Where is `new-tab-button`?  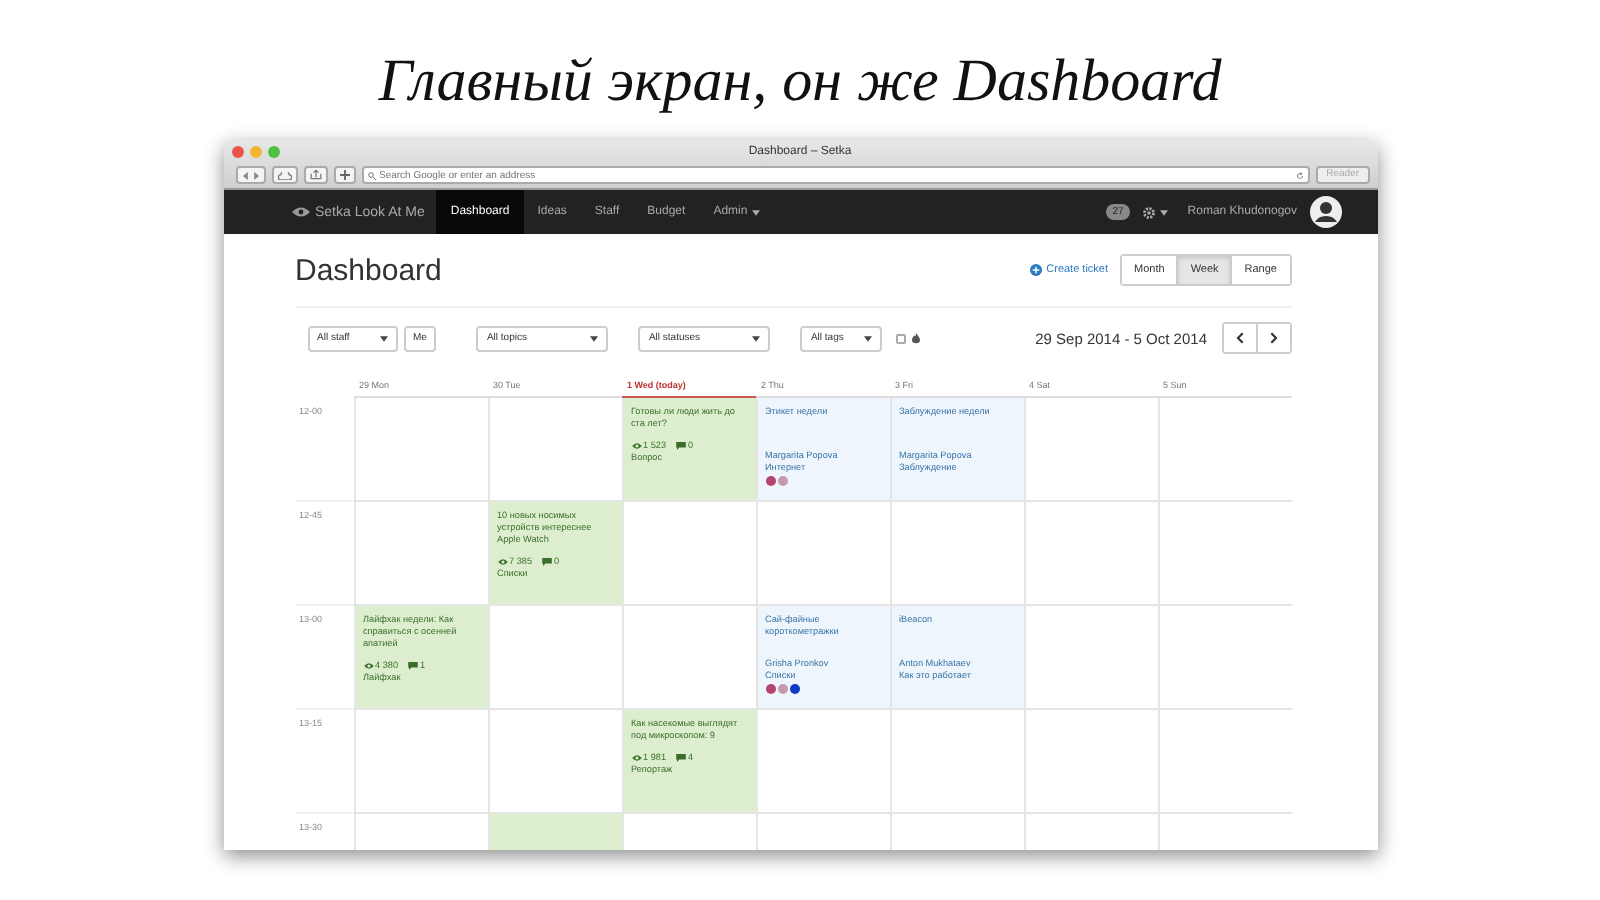 new-tab-button is located at coordinates (344, 175).